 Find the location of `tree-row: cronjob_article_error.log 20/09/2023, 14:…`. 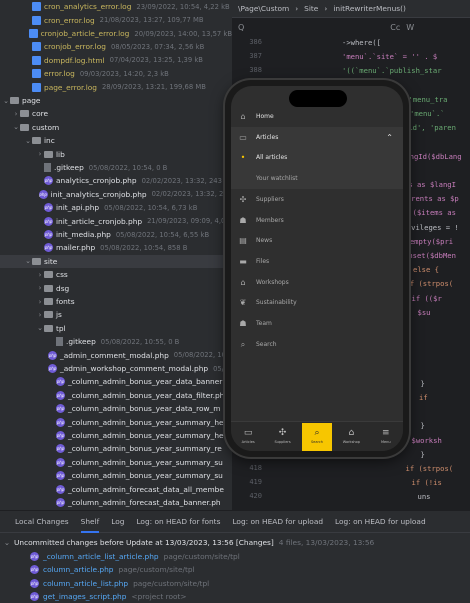

tree-row: cronjob_article_error.log 20/09/2023, 14:… is located at coordinates (116, 34).